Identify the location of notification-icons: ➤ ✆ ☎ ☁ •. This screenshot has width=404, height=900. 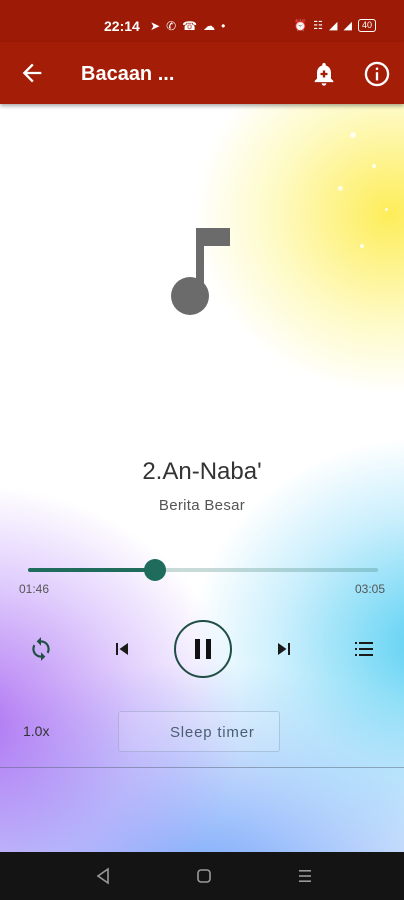
(187, 26).